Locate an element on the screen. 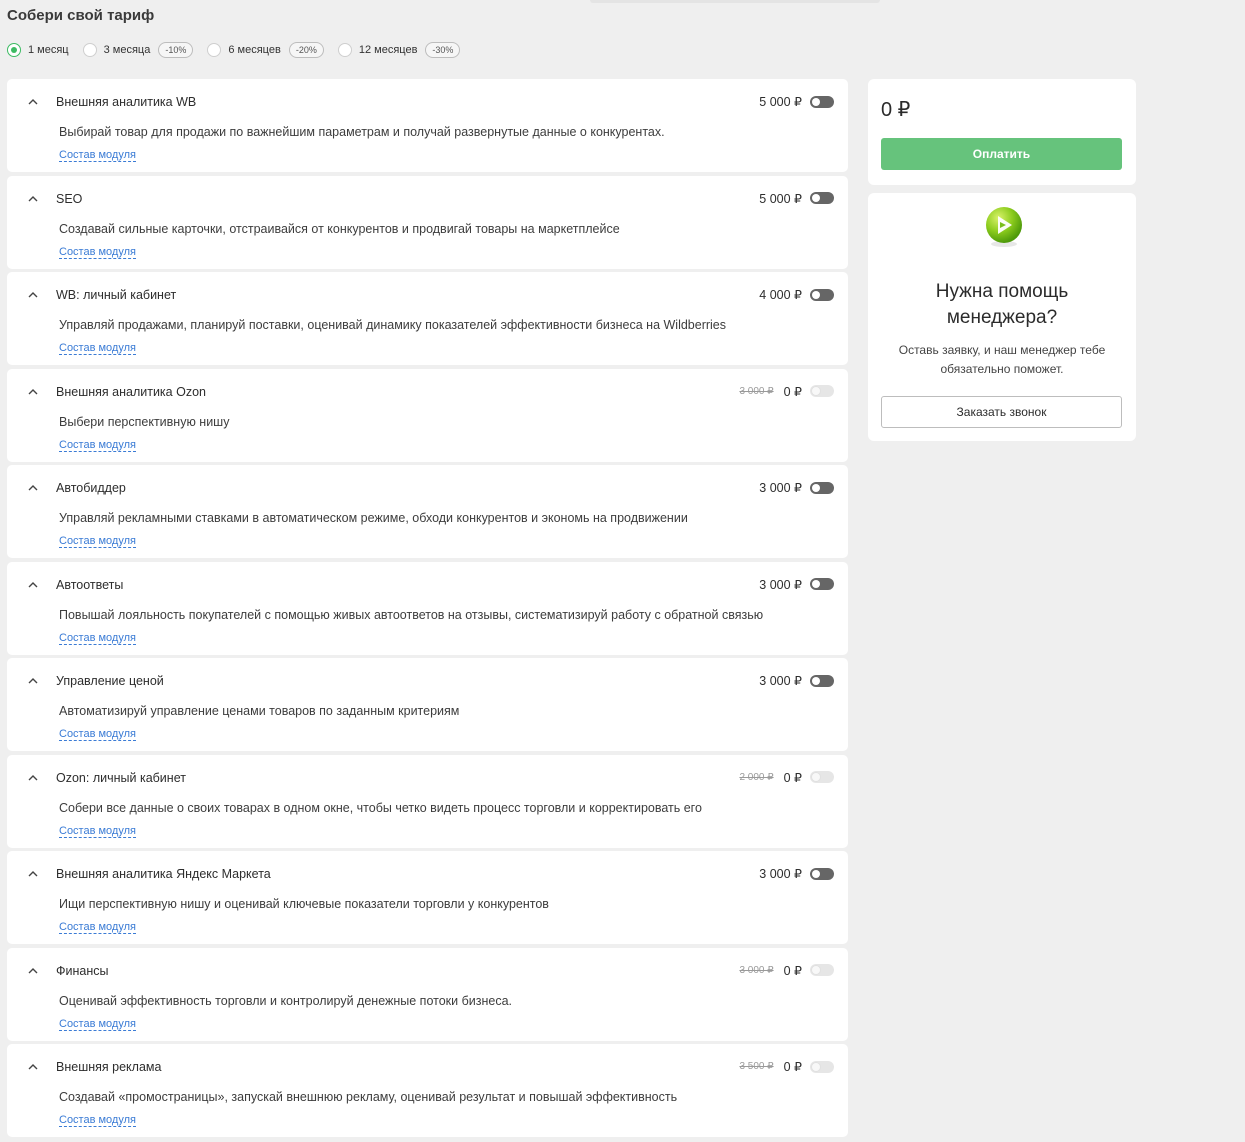 The width and height of the screenshot is (1245, 1142). module-name: Автобиддер is located at coordinates (91, 488).